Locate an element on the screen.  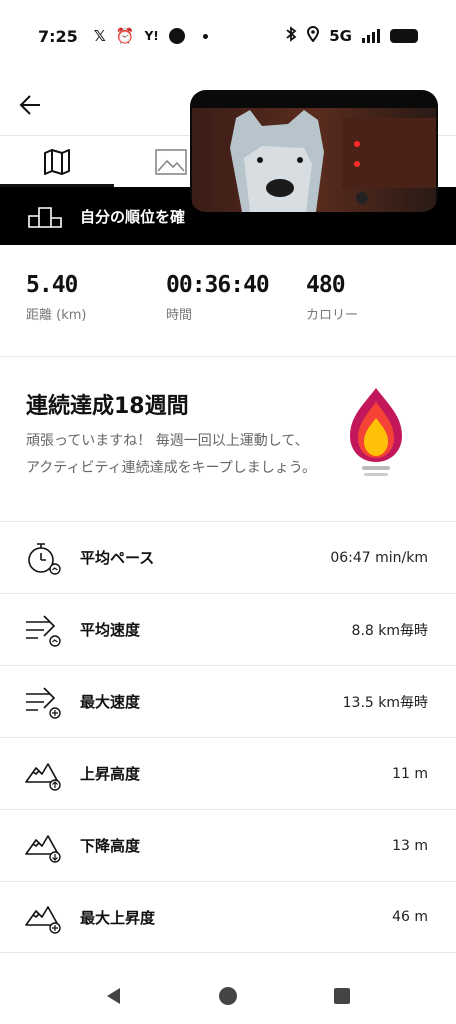
speed-max-icon is located at coordinates (43, 702).